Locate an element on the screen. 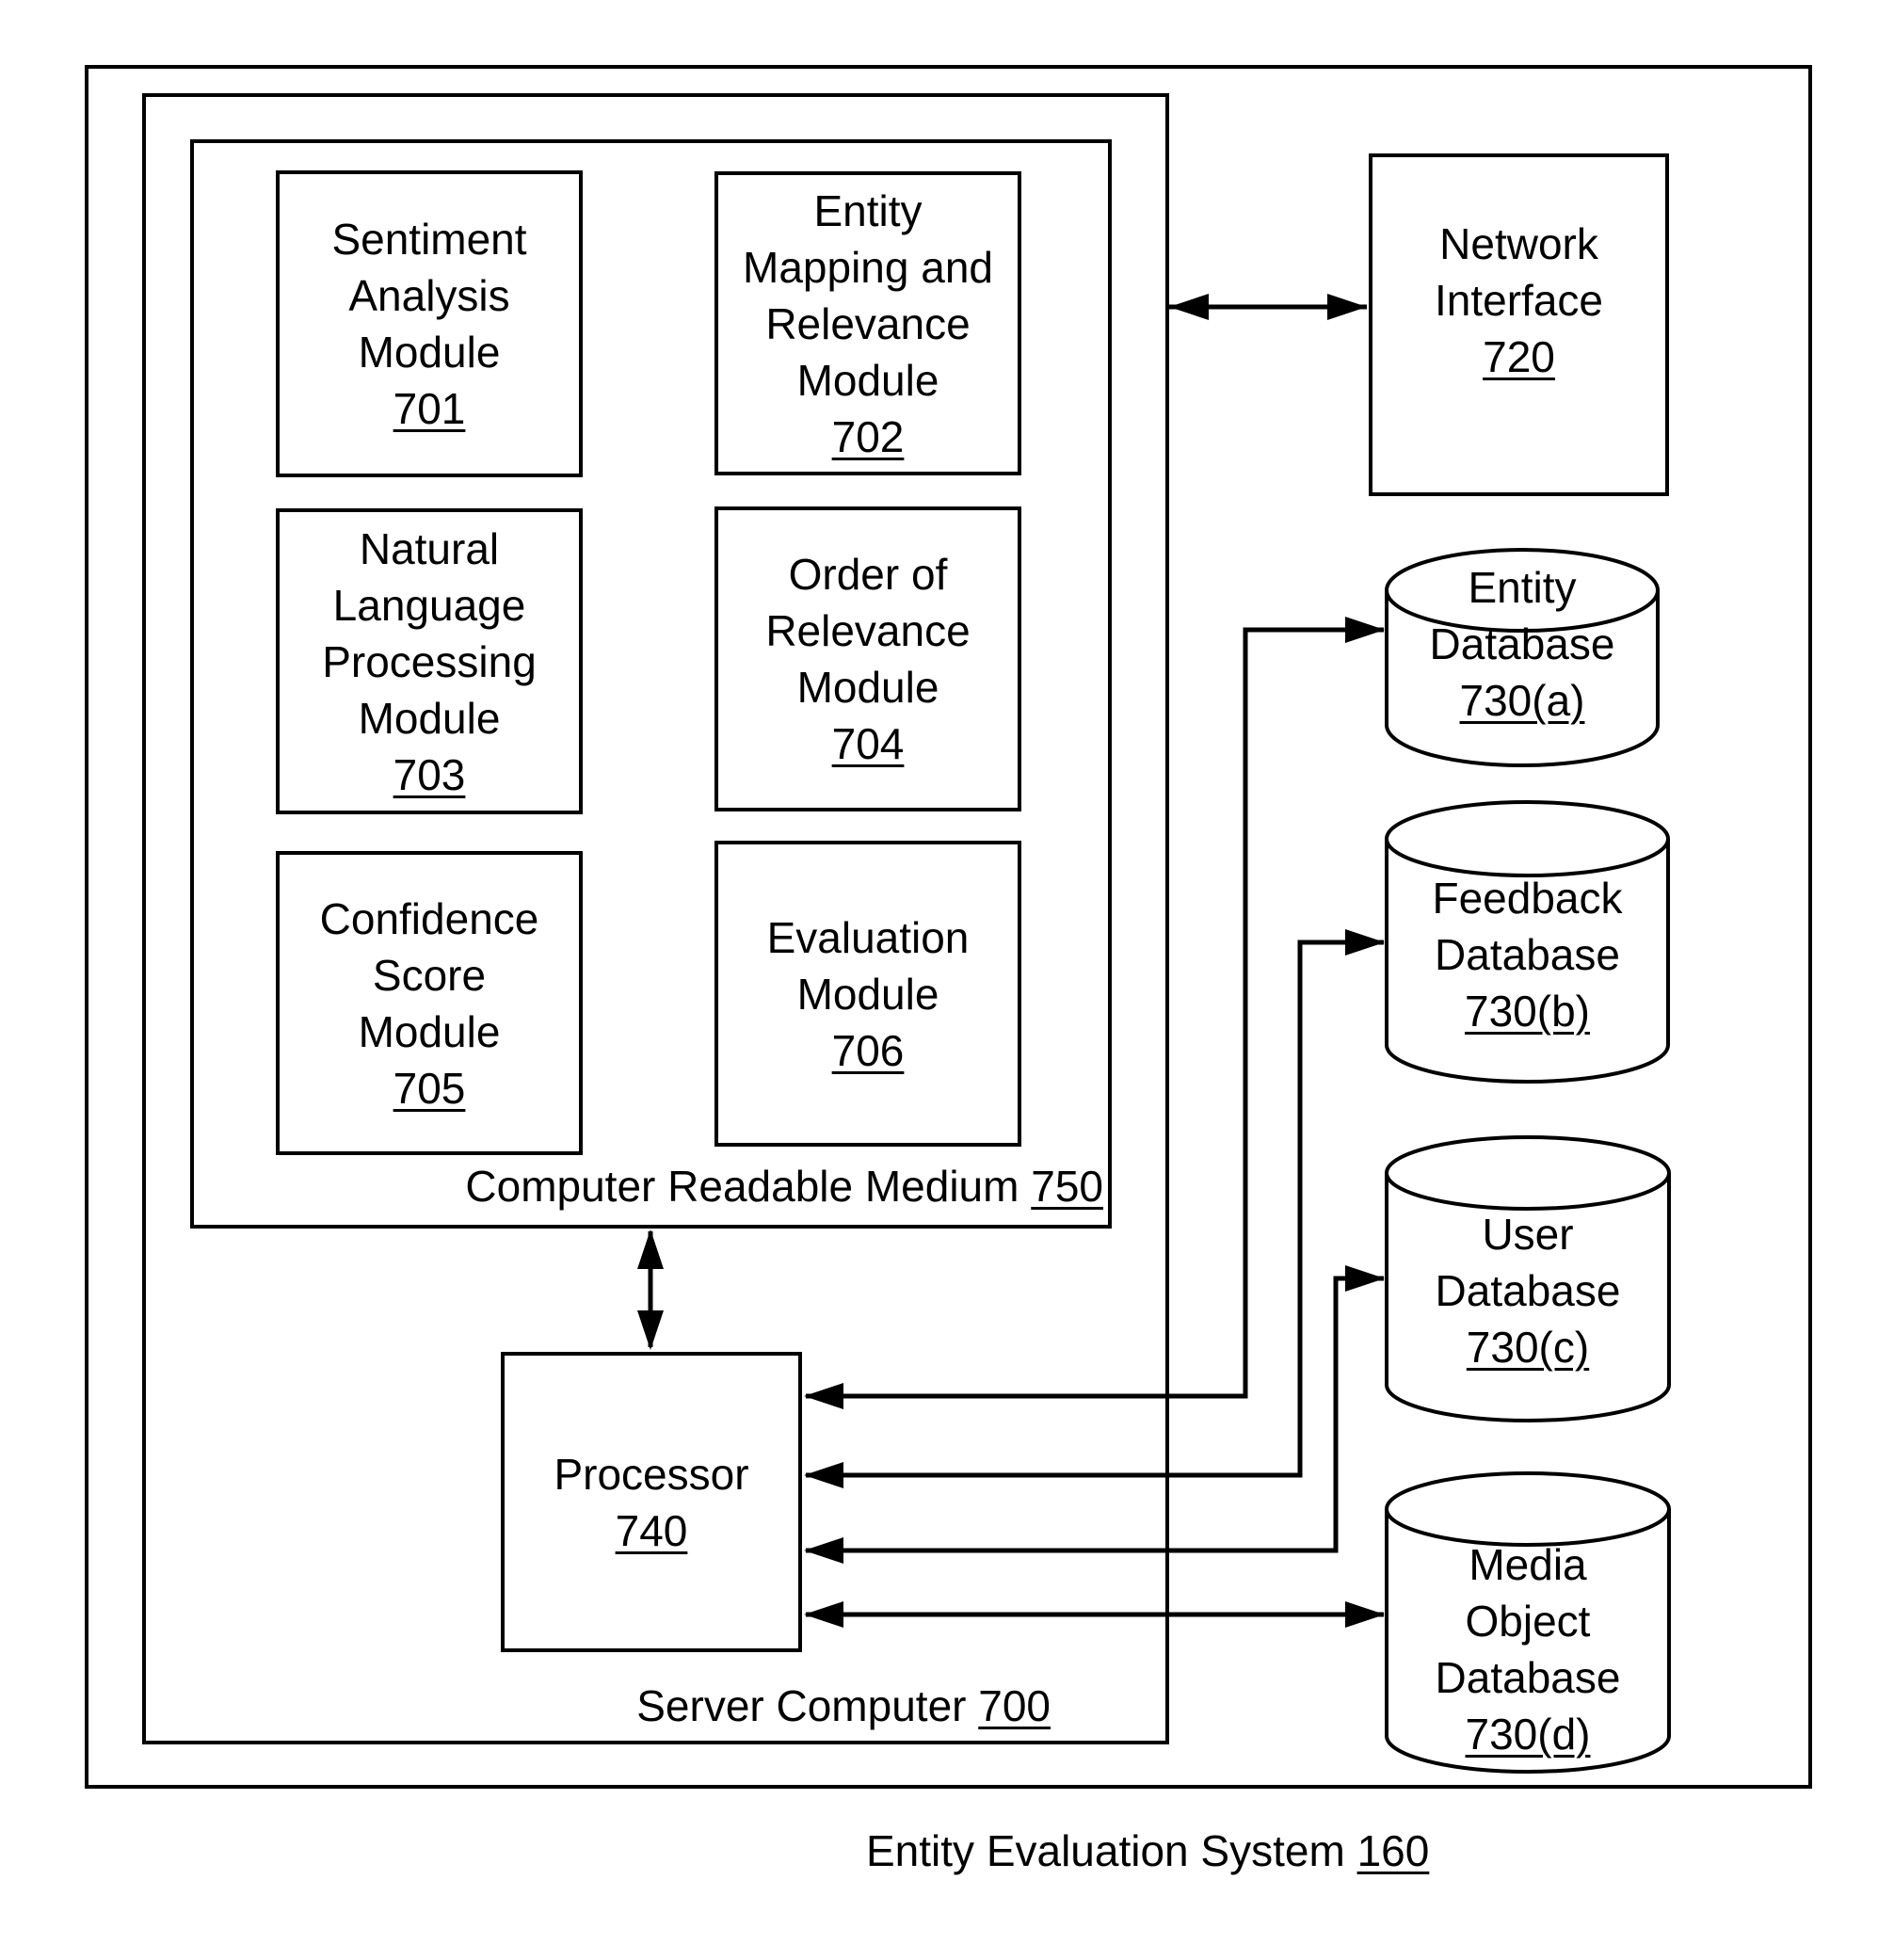 The image size is (1894, 1960). module-ref: 704 is located at coordinates (868, 743).